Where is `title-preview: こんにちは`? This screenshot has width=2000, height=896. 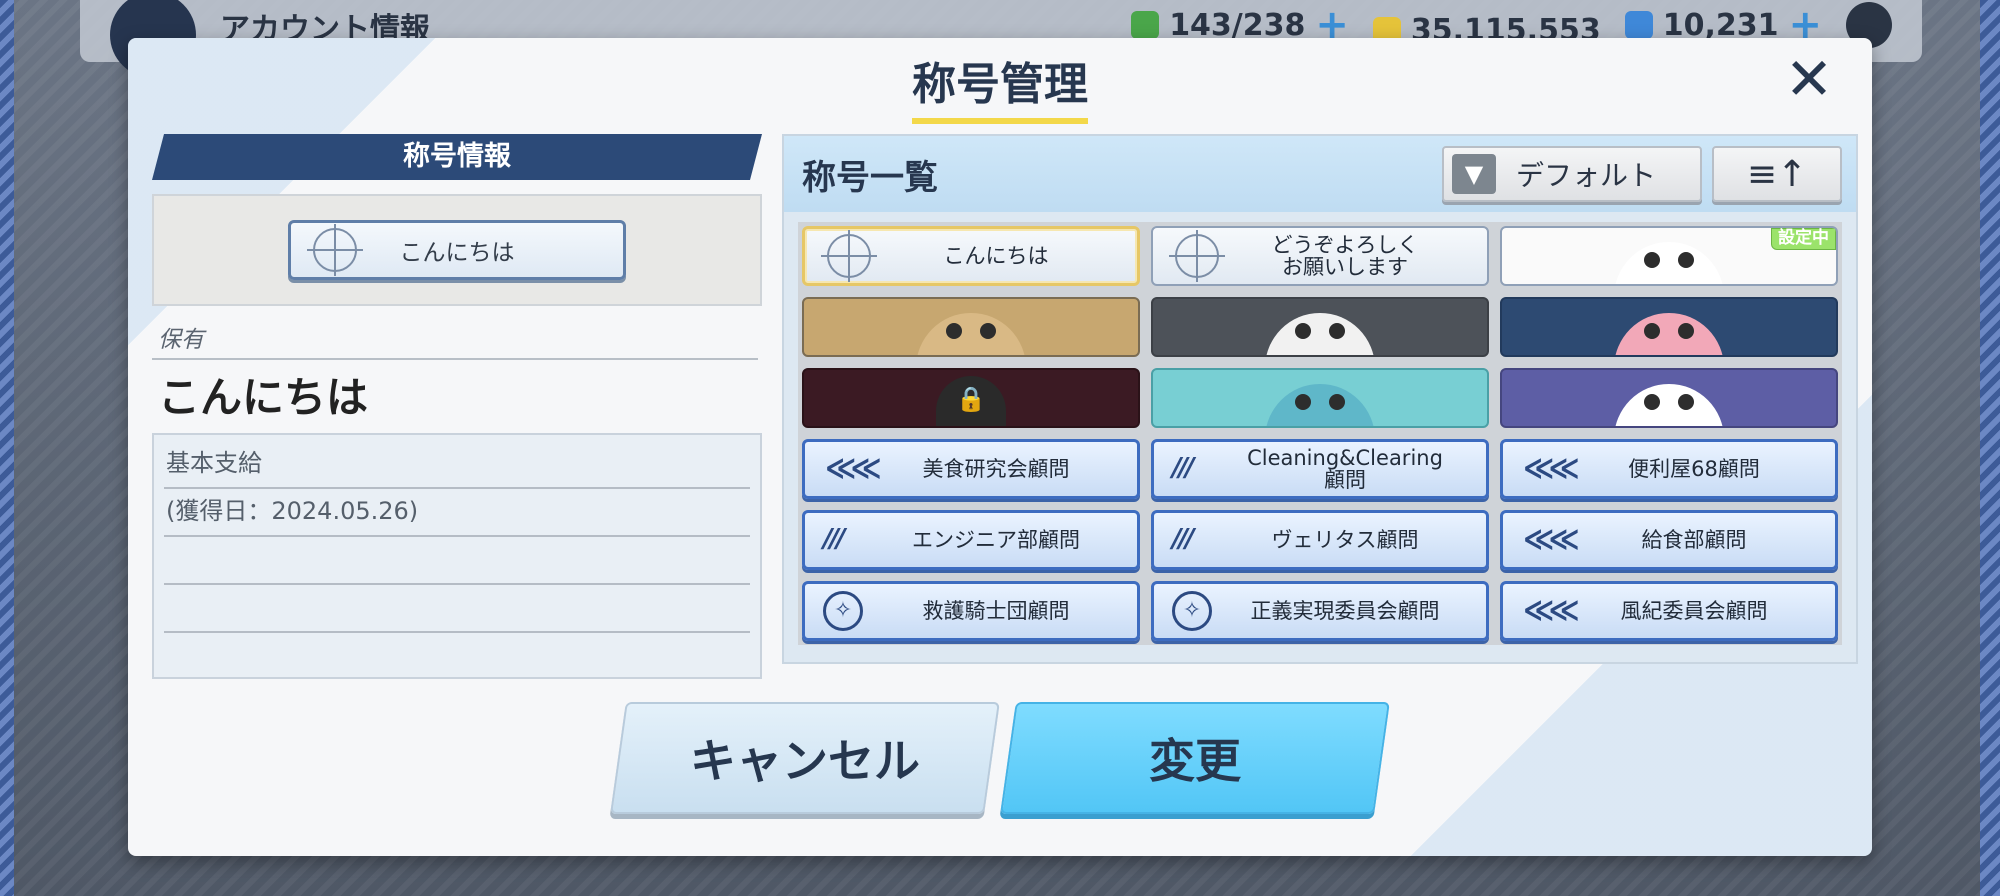
title-preview: こんにちは is located at coordinates (457, 250).